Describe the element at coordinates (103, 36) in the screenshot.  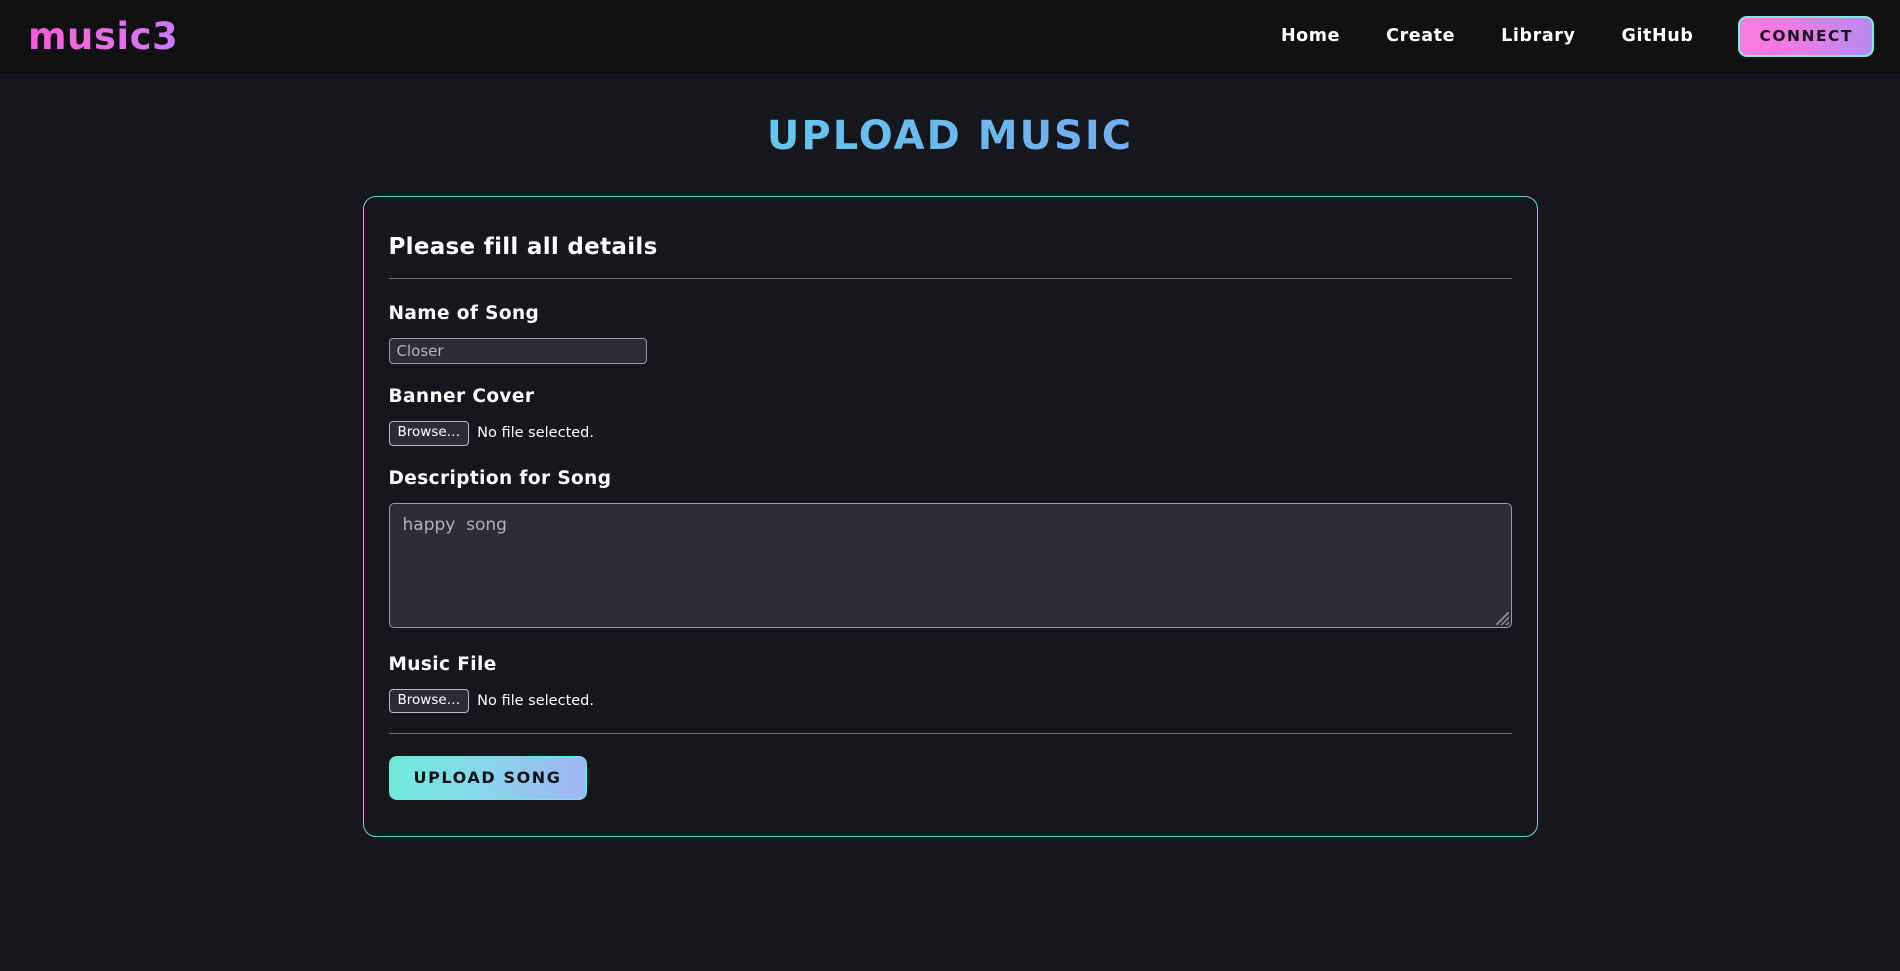
I see `brand-logo: music3` at that location.